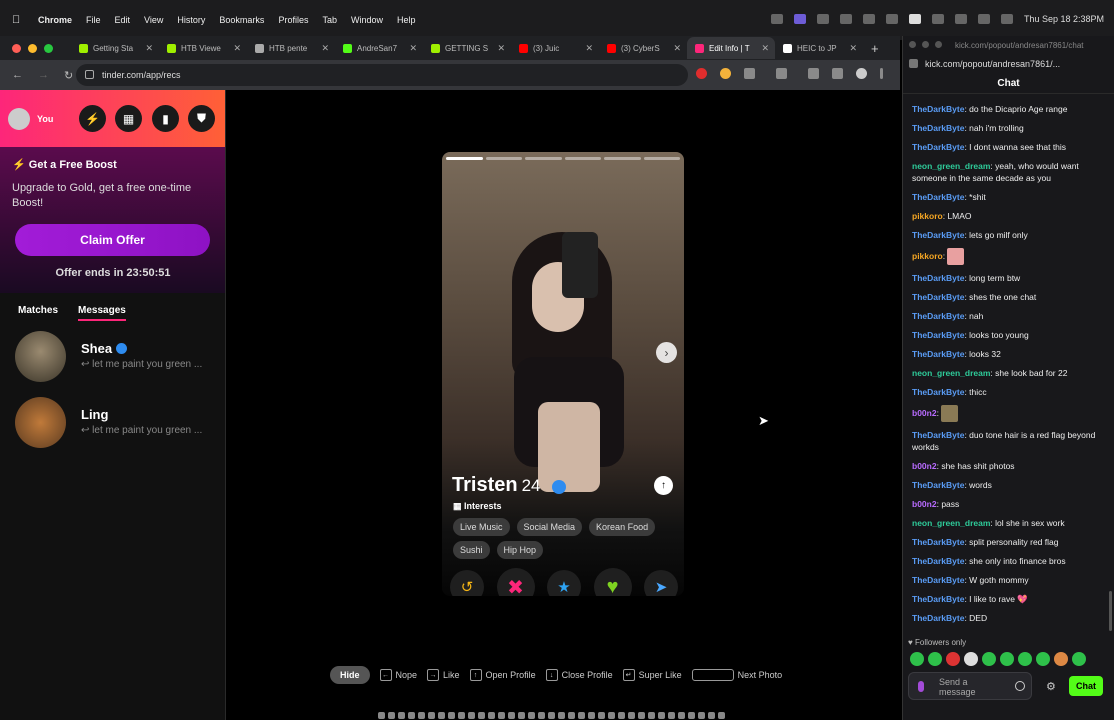 The height and width of the screenshot is (720, 1114). I want to click on play-icon, so click(891, 19).